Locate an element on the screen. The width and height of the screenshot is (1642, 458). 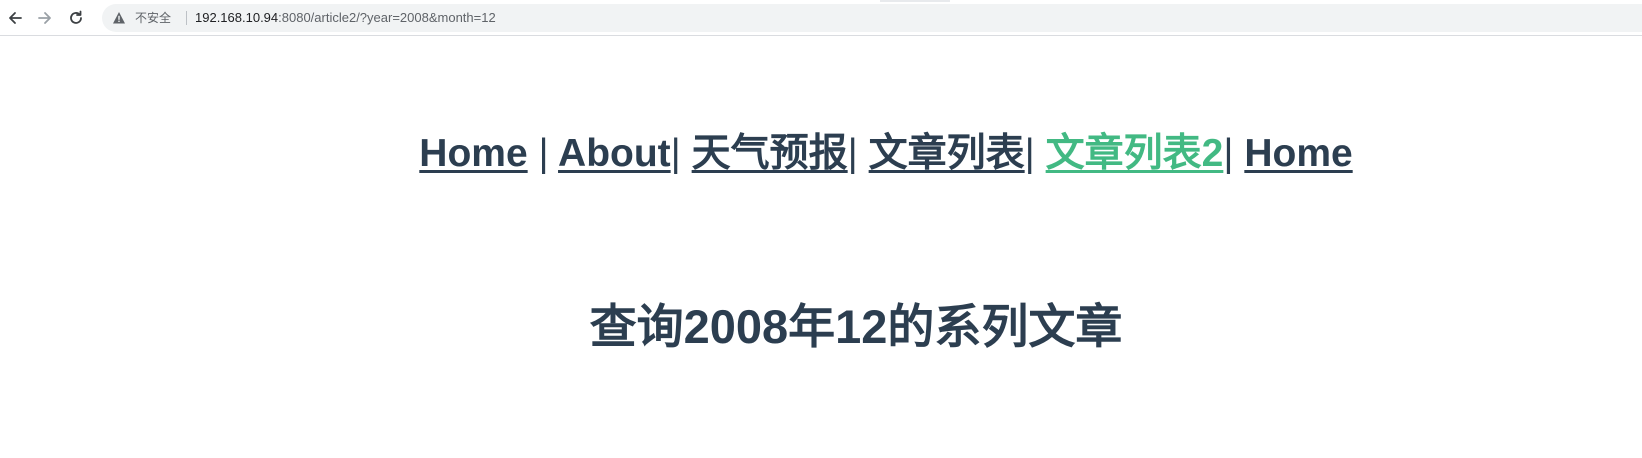
nav-link-home-2: Home is located at coordinates (1298, 153).